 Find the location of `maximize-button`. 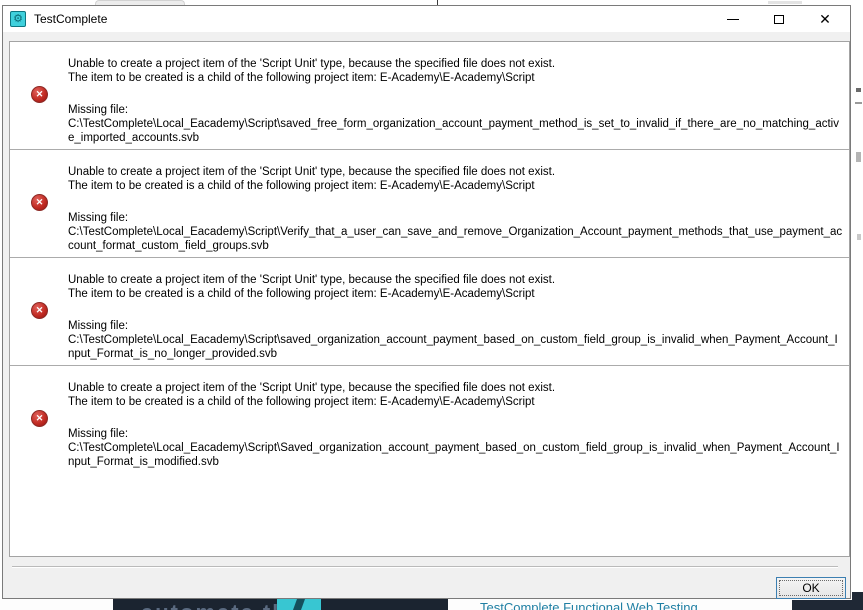

maximize-button is located at coordinates (779, 19).